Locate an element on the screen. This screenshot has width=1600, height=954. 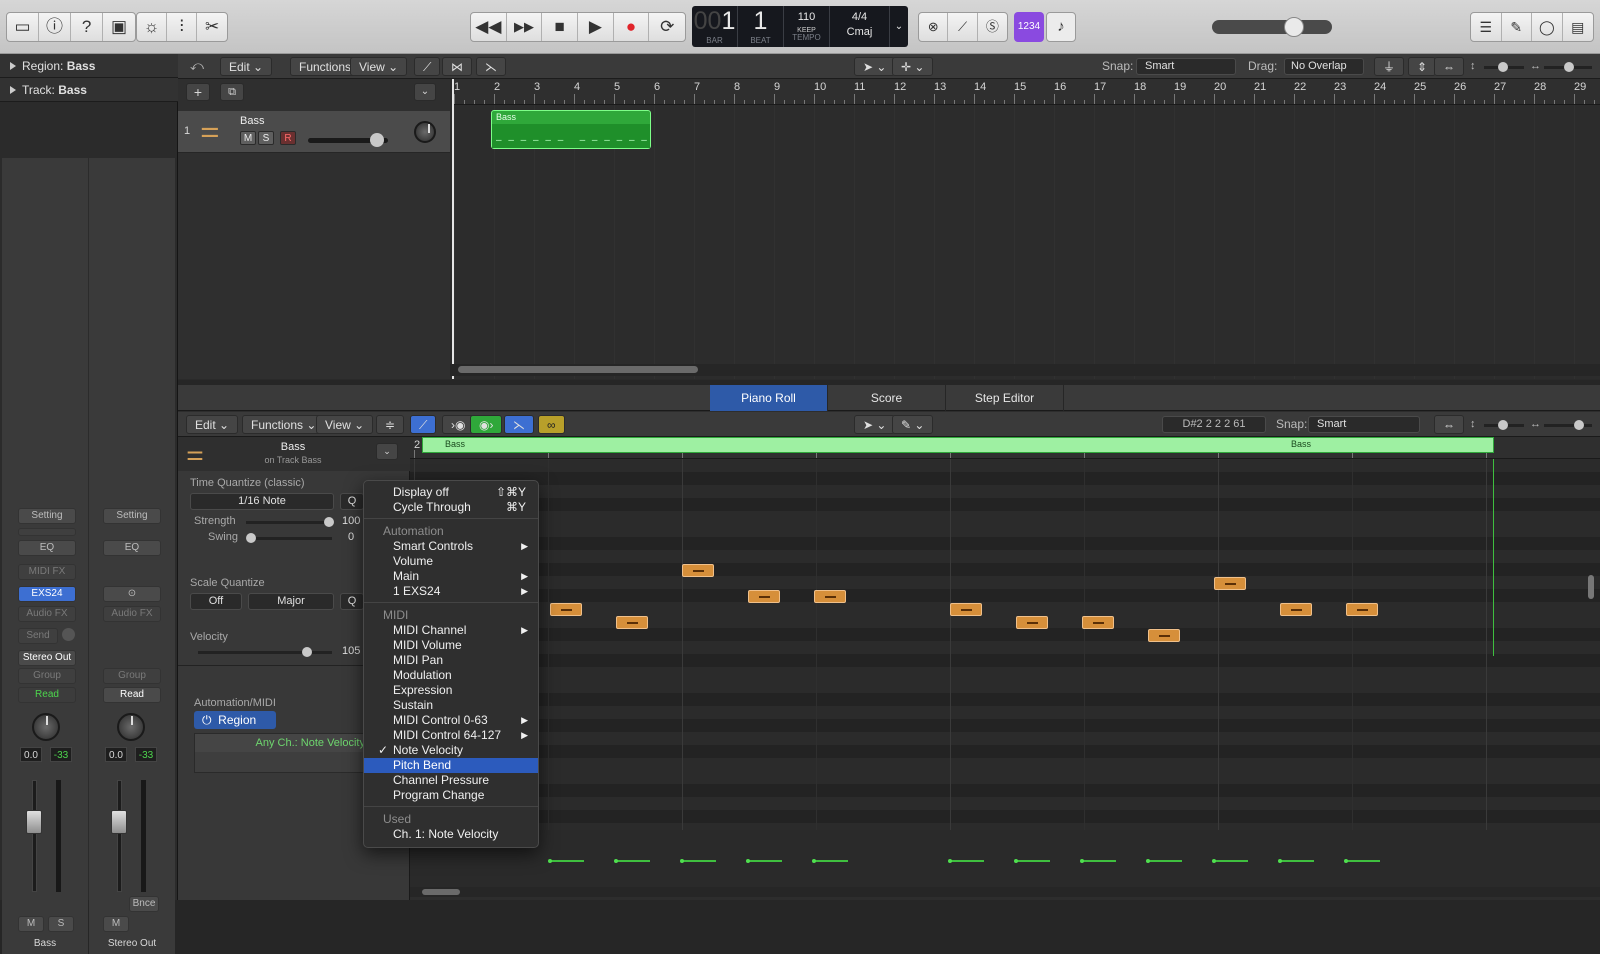
snap-select: Smart is located at coordinates (1186, 66).